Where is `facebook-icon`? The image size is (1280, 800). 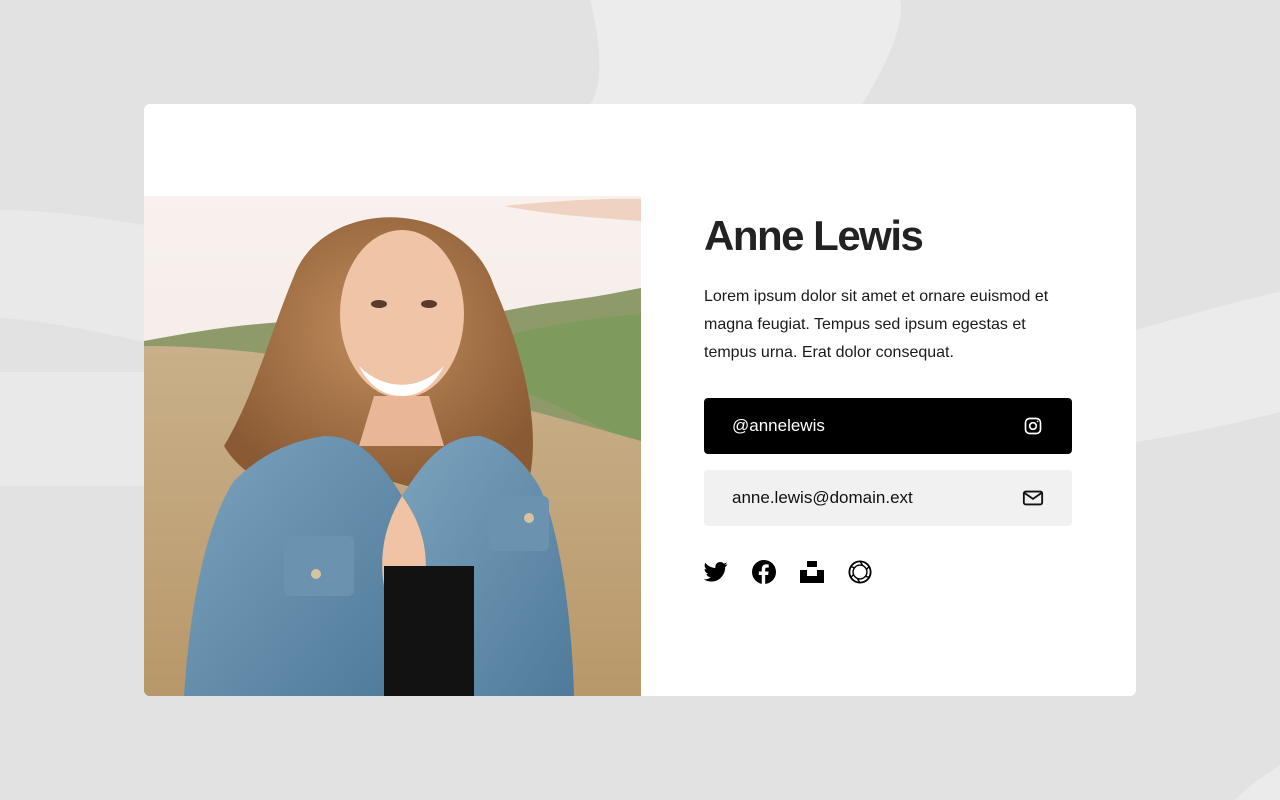 facebook-icon is located at coordinates (764, 572).